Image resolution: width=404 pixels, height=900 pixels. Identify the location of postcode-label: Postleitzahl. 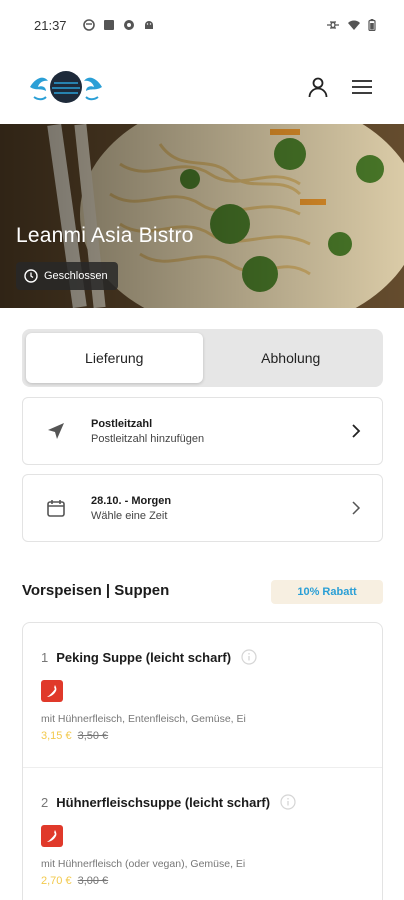
(122, 423).